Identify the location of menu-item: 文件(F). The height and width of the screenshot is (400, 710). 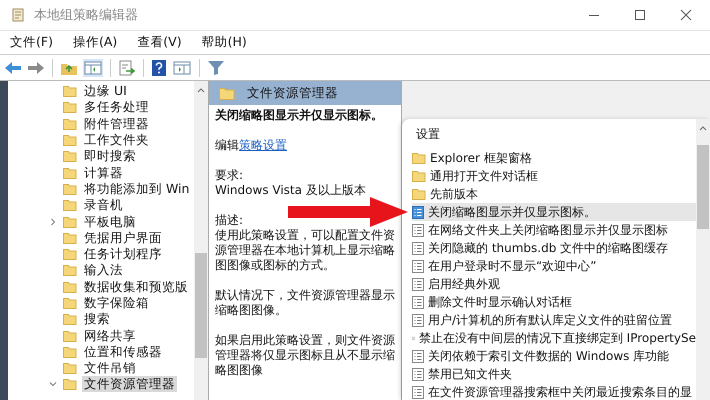
(31, 42).